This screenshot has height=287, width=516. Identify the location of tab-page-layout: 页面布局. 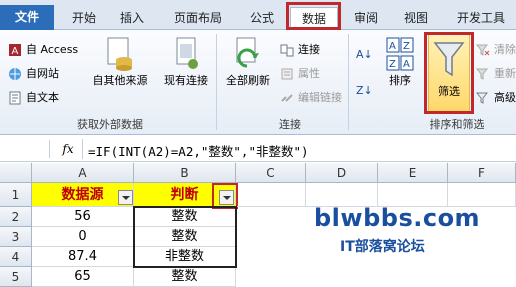
(198, 18).